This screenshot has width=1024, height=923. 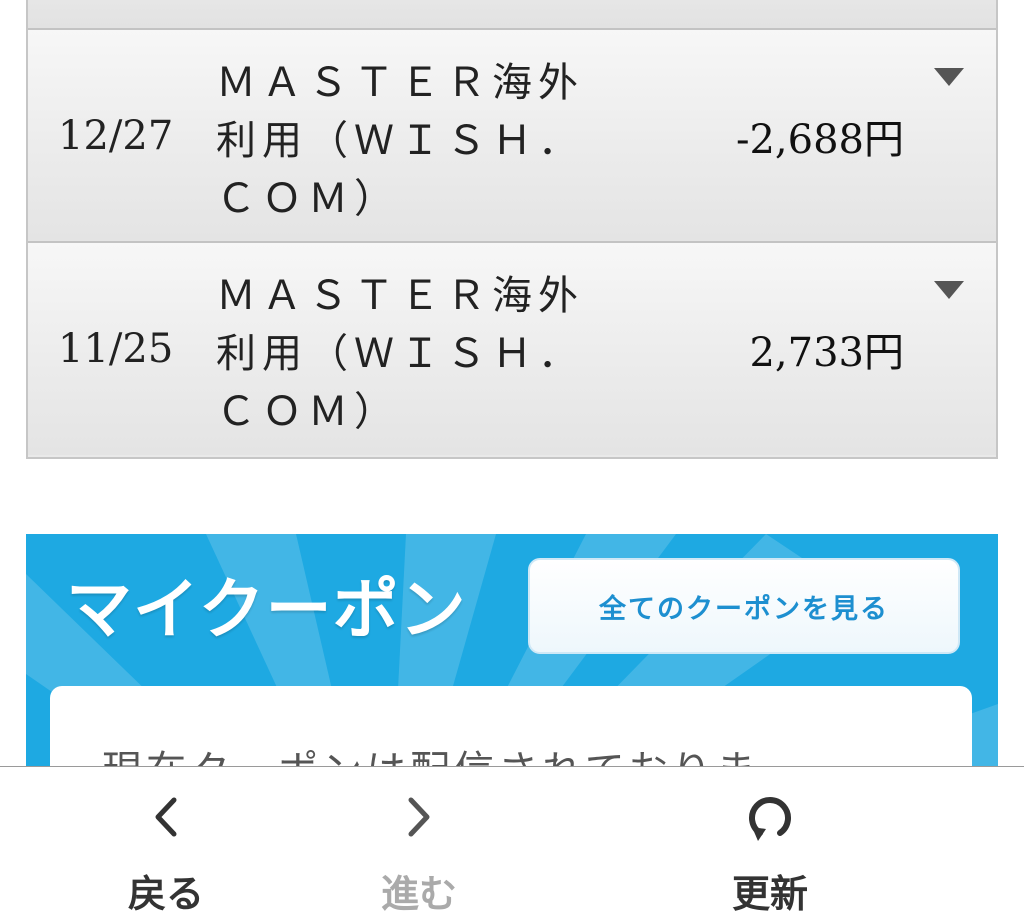 I want to click on chevron-right-icon, so click(x=419, y=817).